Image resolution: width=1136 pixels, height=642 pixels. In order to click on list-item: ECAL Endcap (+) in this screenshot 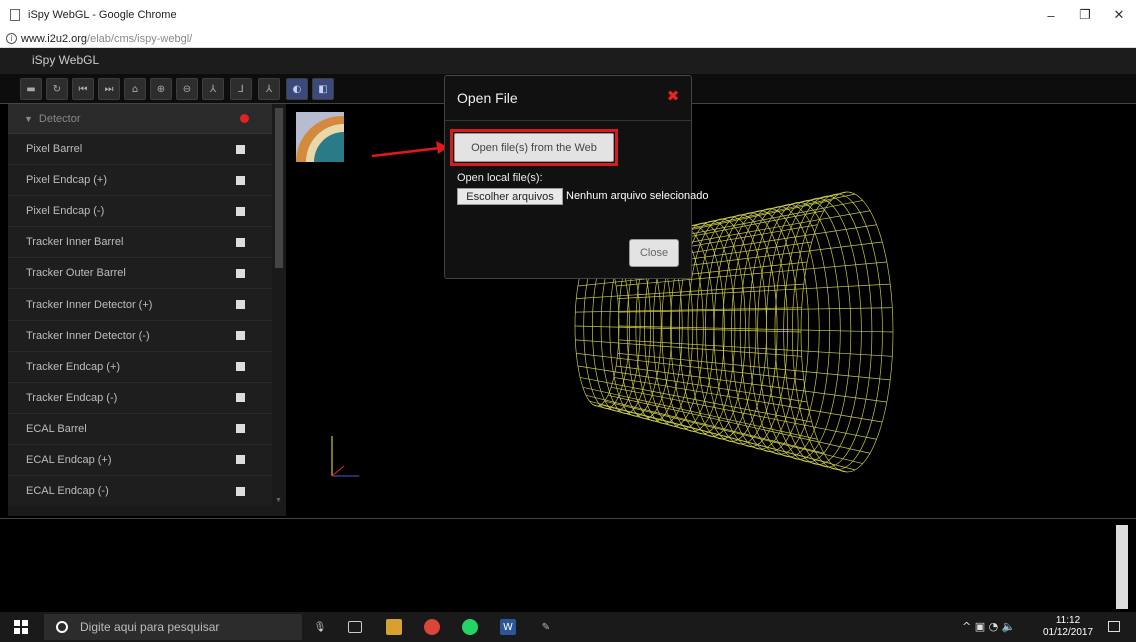, I will do `click(140, 461)`.